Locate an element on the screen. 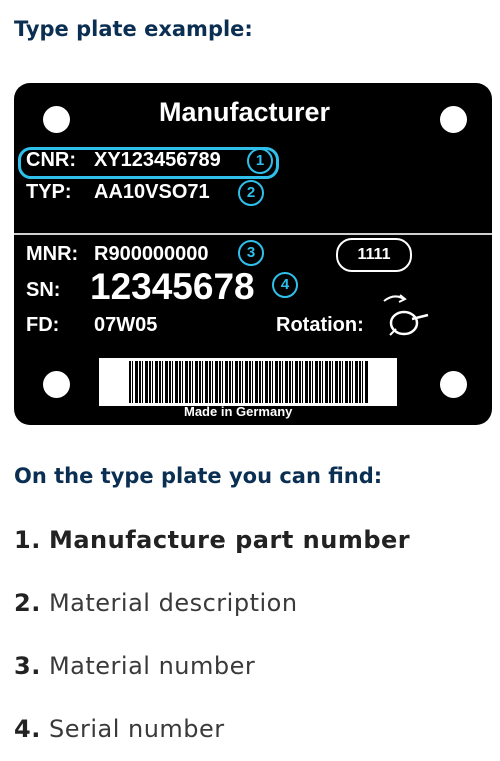 Image resolution: width=500 pixels, height=761 pixels. made-in-text: Made in Germany is located at coordinates (238, 411).